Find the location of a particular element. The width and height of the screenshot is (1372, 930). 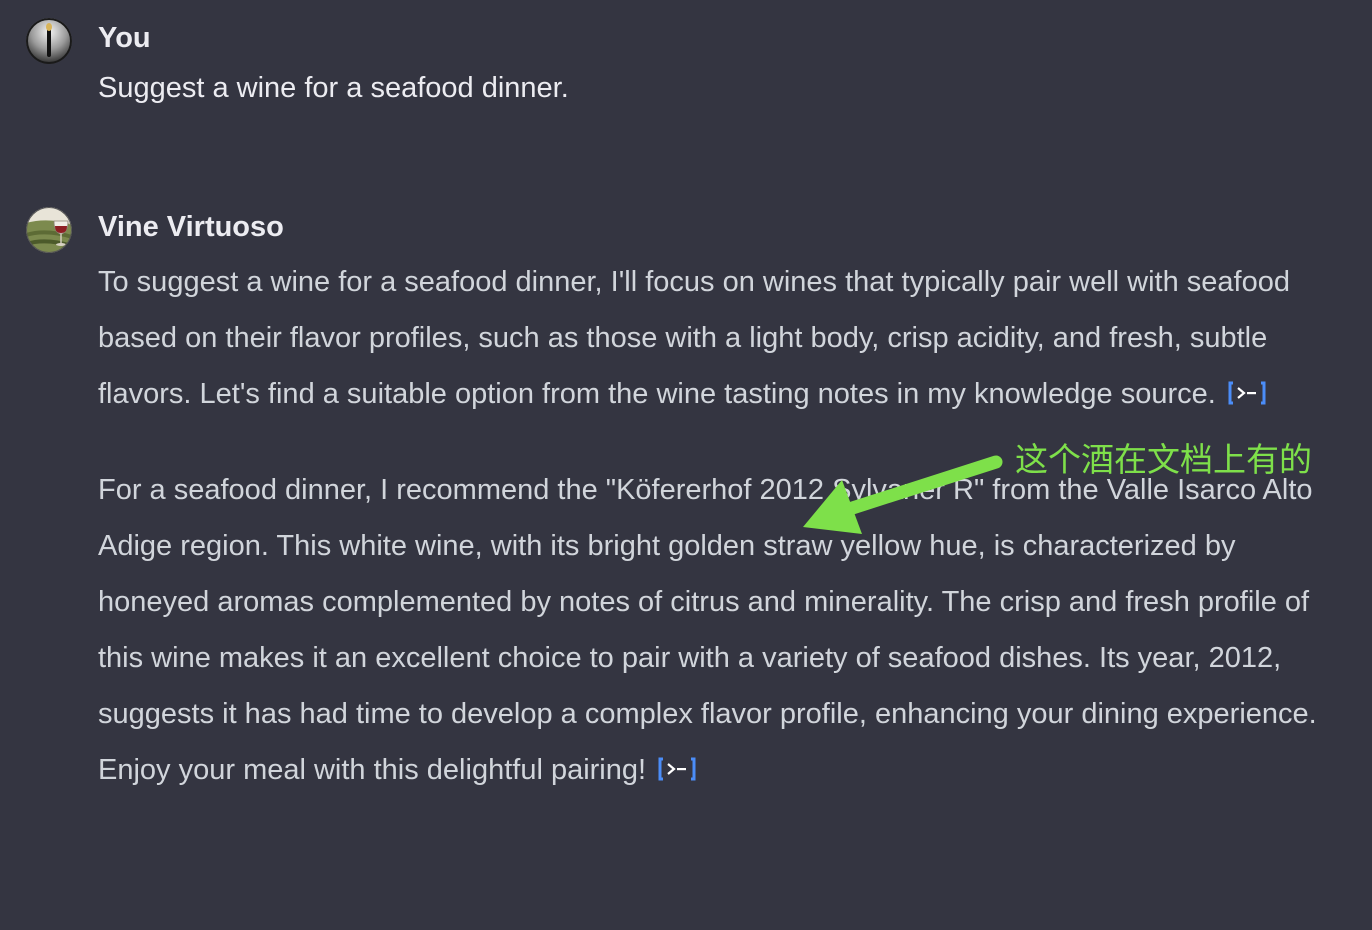

assistant-avatar is located at coordinates (49, 230).